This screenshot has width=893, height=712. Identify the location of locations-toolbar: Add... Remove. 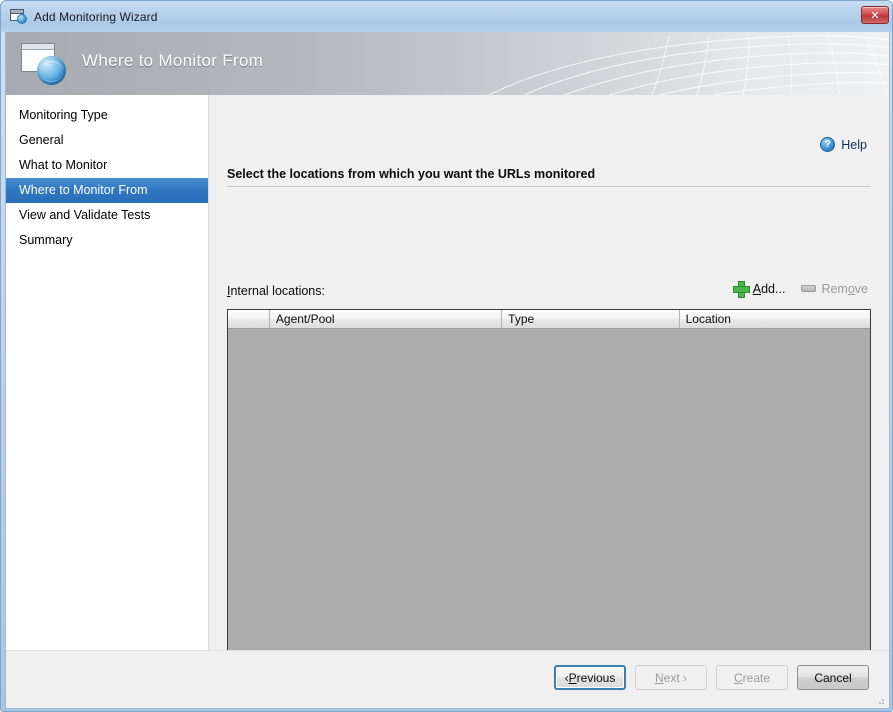
(800, 289).